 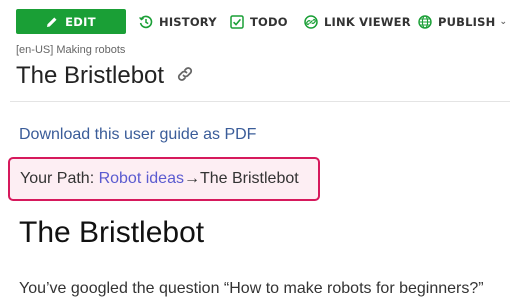 What do you see at coordinates (269, 21) in the screenshot?
I see `todo-label: TODO` at bounding box center [269, 21].